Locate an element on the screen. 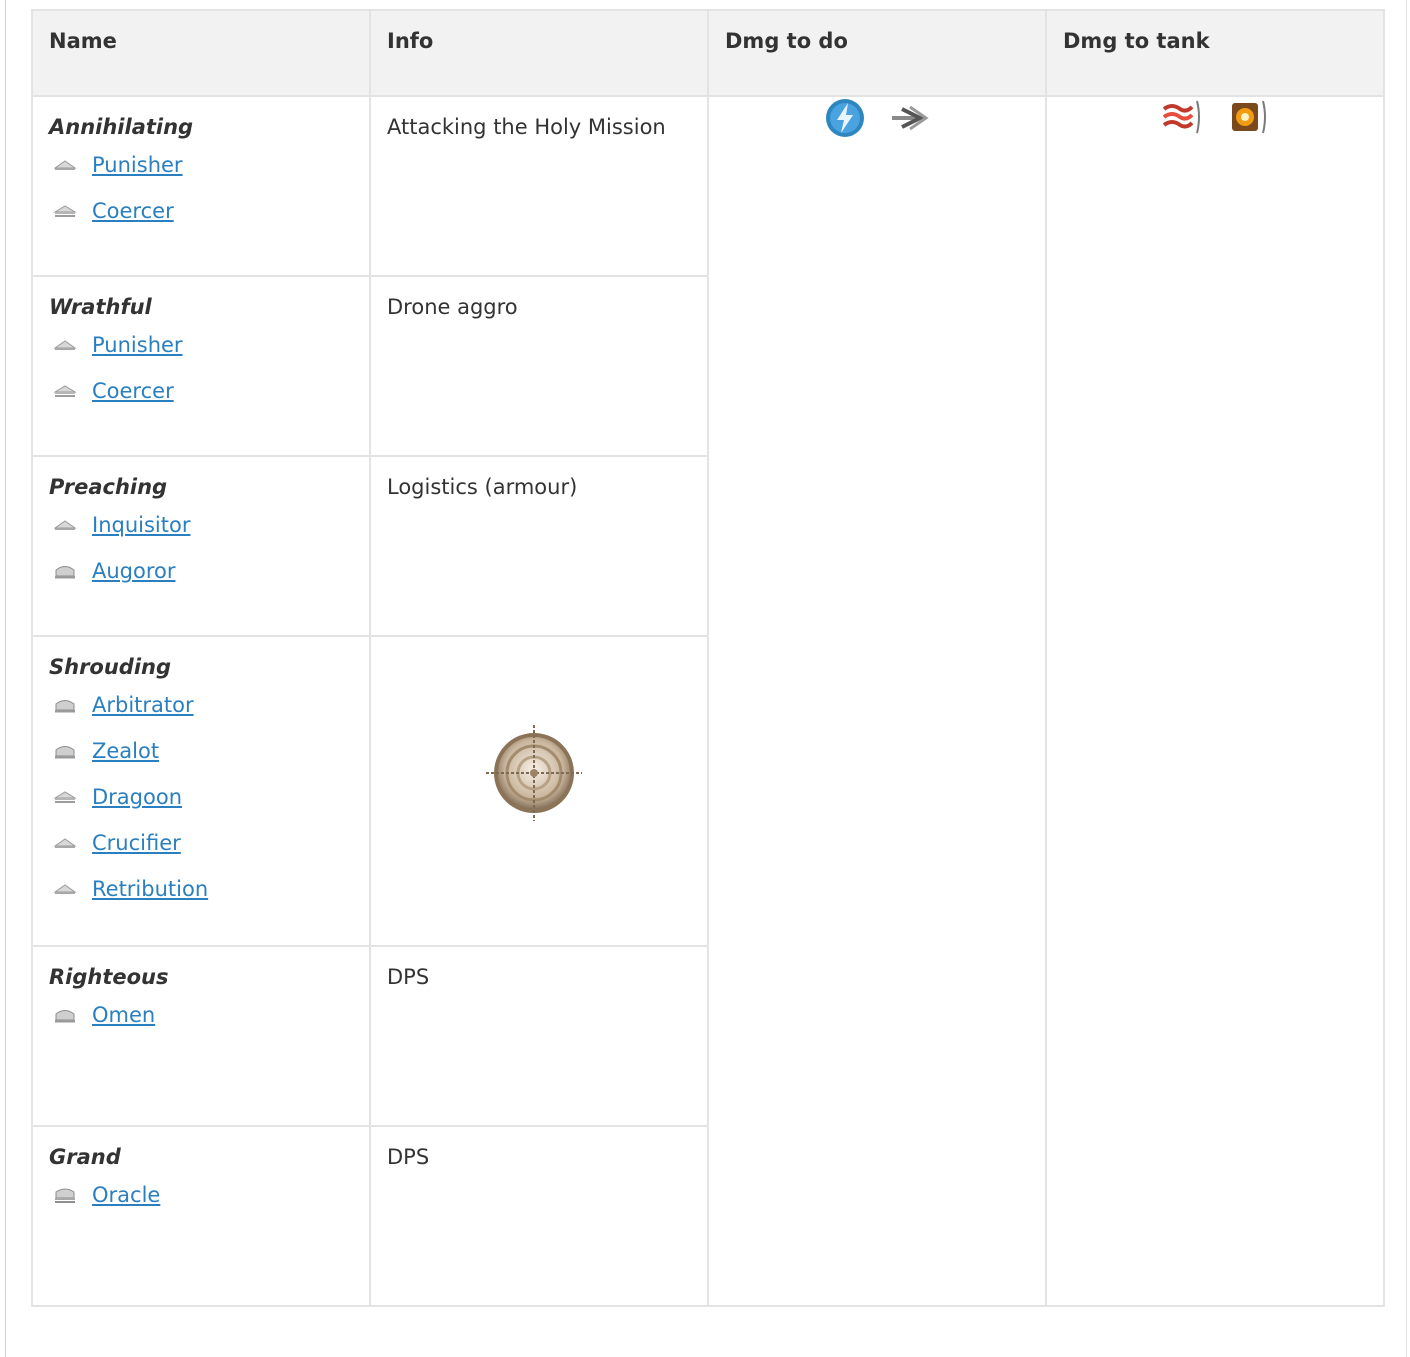 The image size is (1410, 1357). group-name-cell: Righteous Omen is located at coordinates (201, 1036).